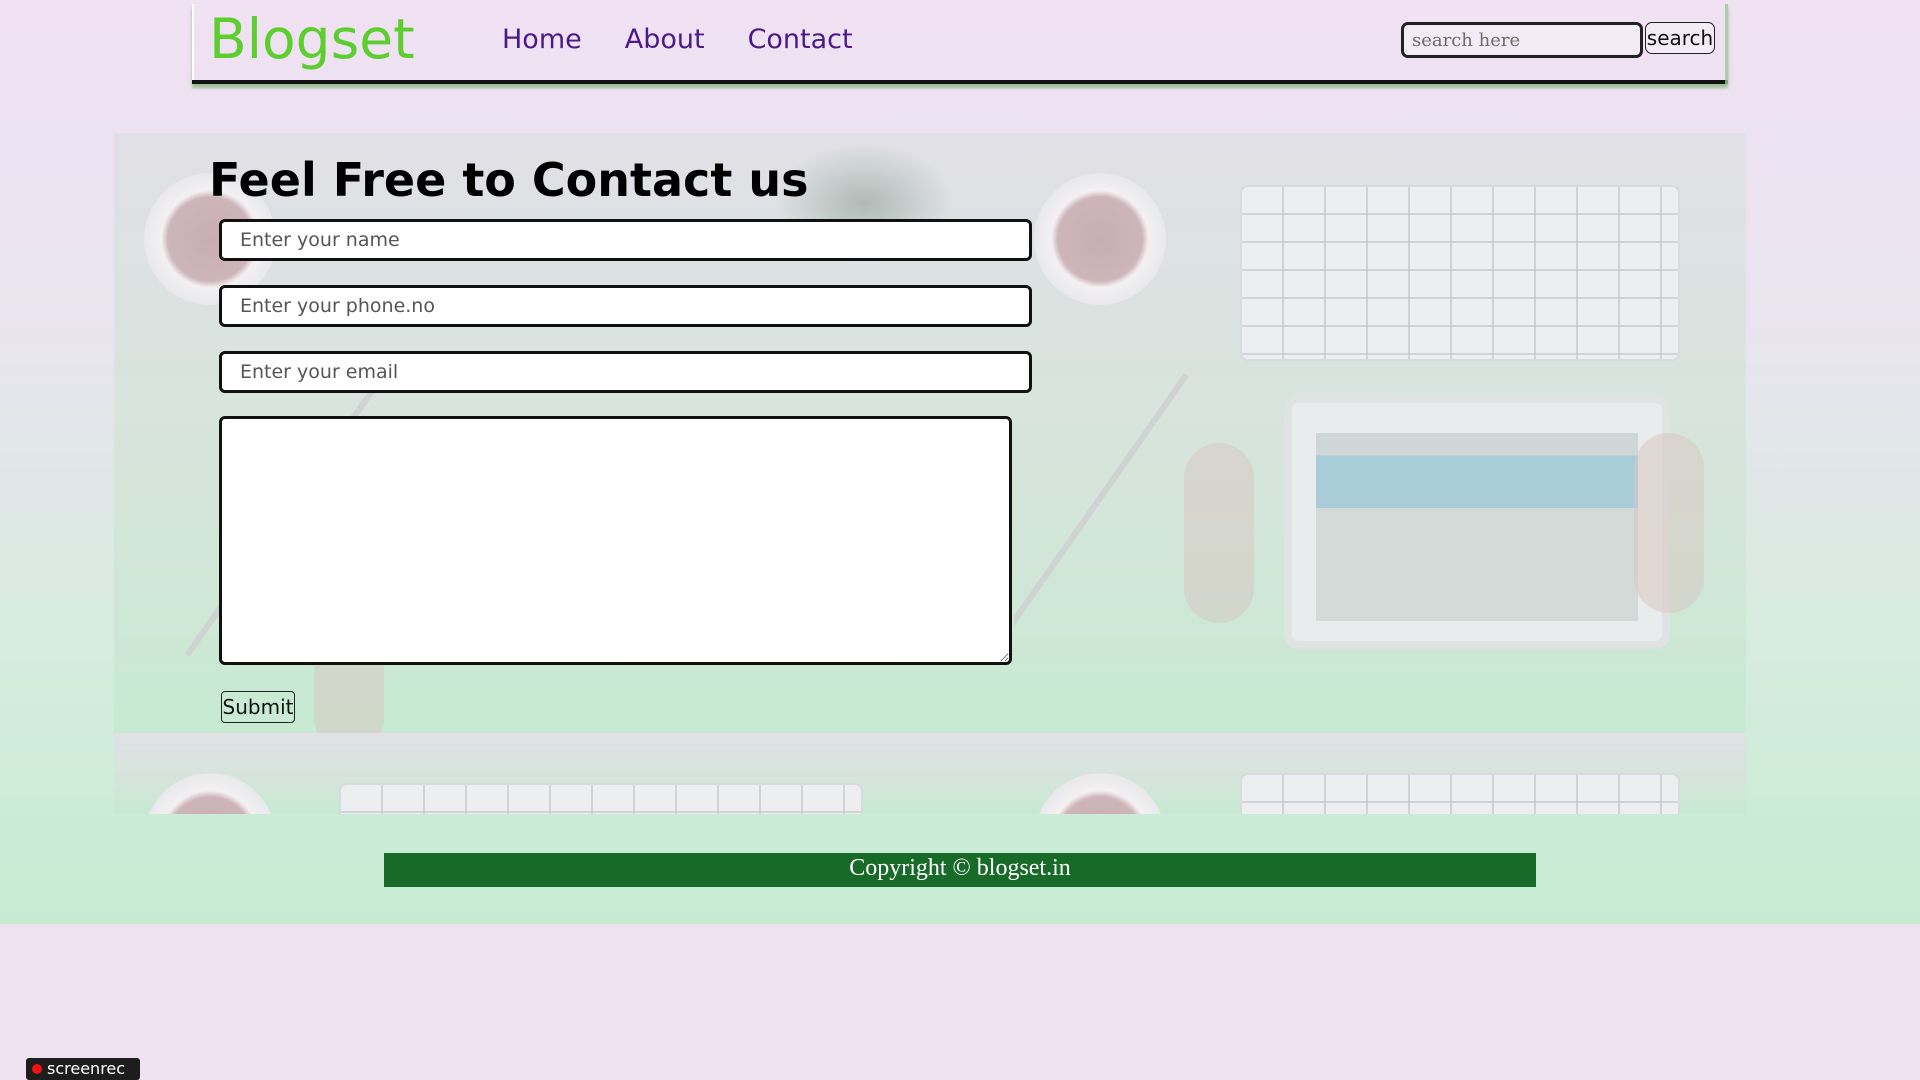 This screenshot has width=1920, height=1080. I want to click on pencil-decoration, so click(1101, 510).